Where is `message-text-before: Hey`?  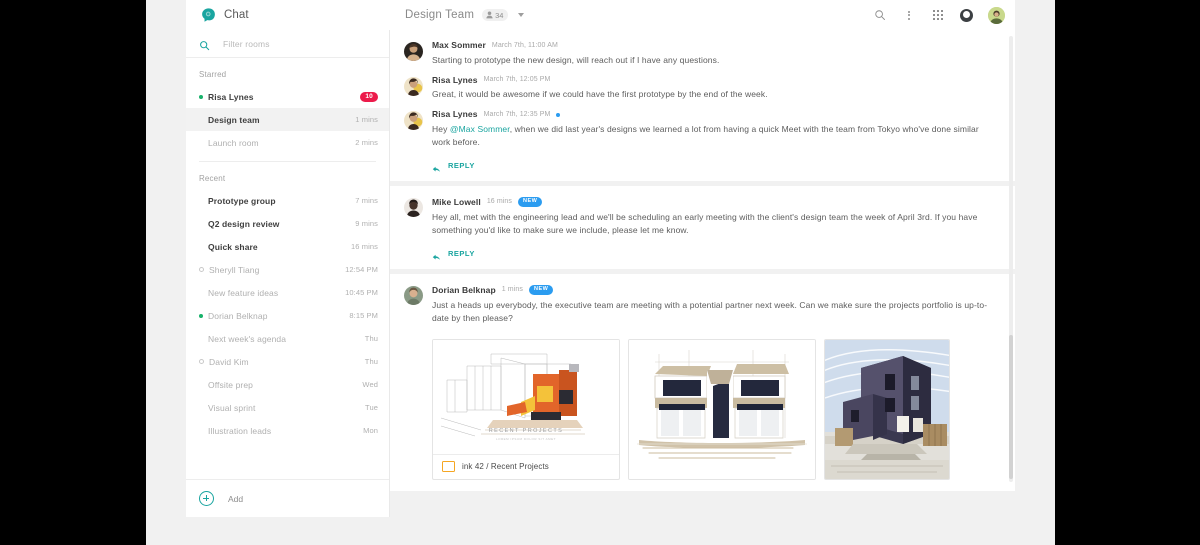
message-text-before: Hey is located at coordinates (441, 128).